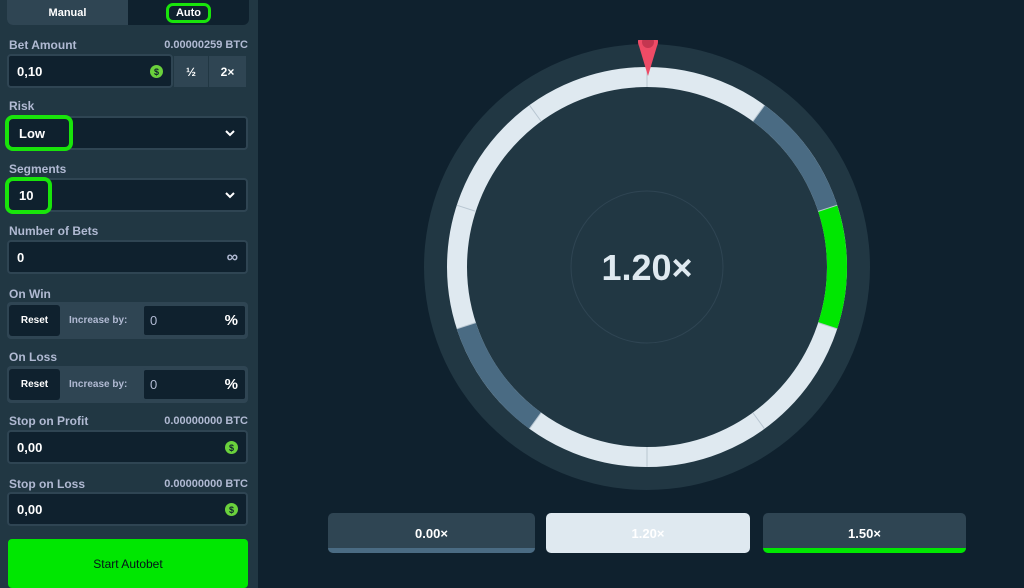 The width and height of the screenshot is (1024, 588). Describe the element at coordinates (127, 447) in the screenshot. I see `stop-profit-input: 0,00 $` at that location.